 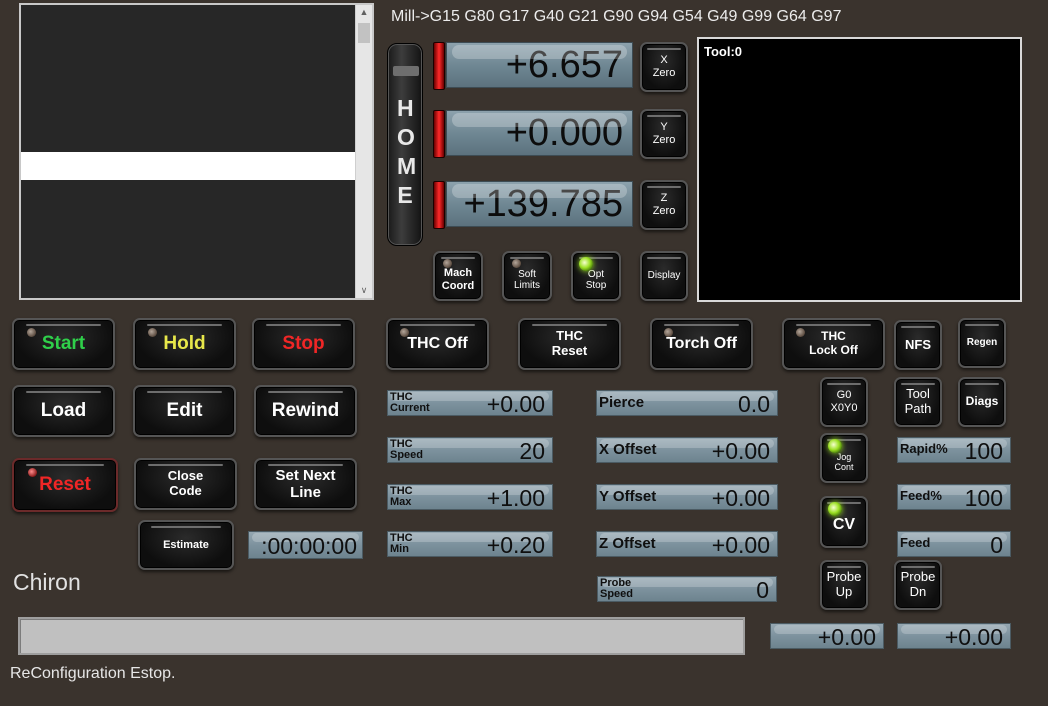 I want to click on nfs-button: NFS, so click(x=918, y=345).